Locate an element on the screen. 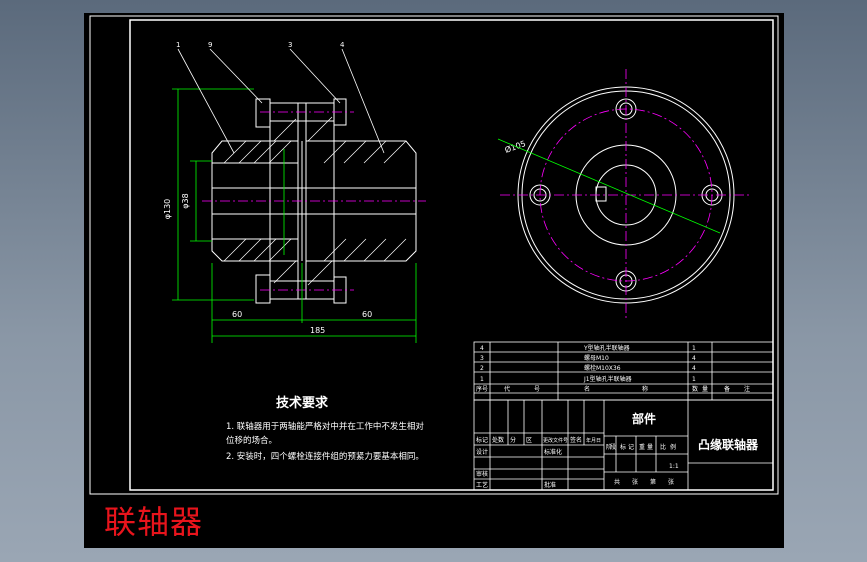  parts-row-1-no: 1 is located at coordinates (482, 379).